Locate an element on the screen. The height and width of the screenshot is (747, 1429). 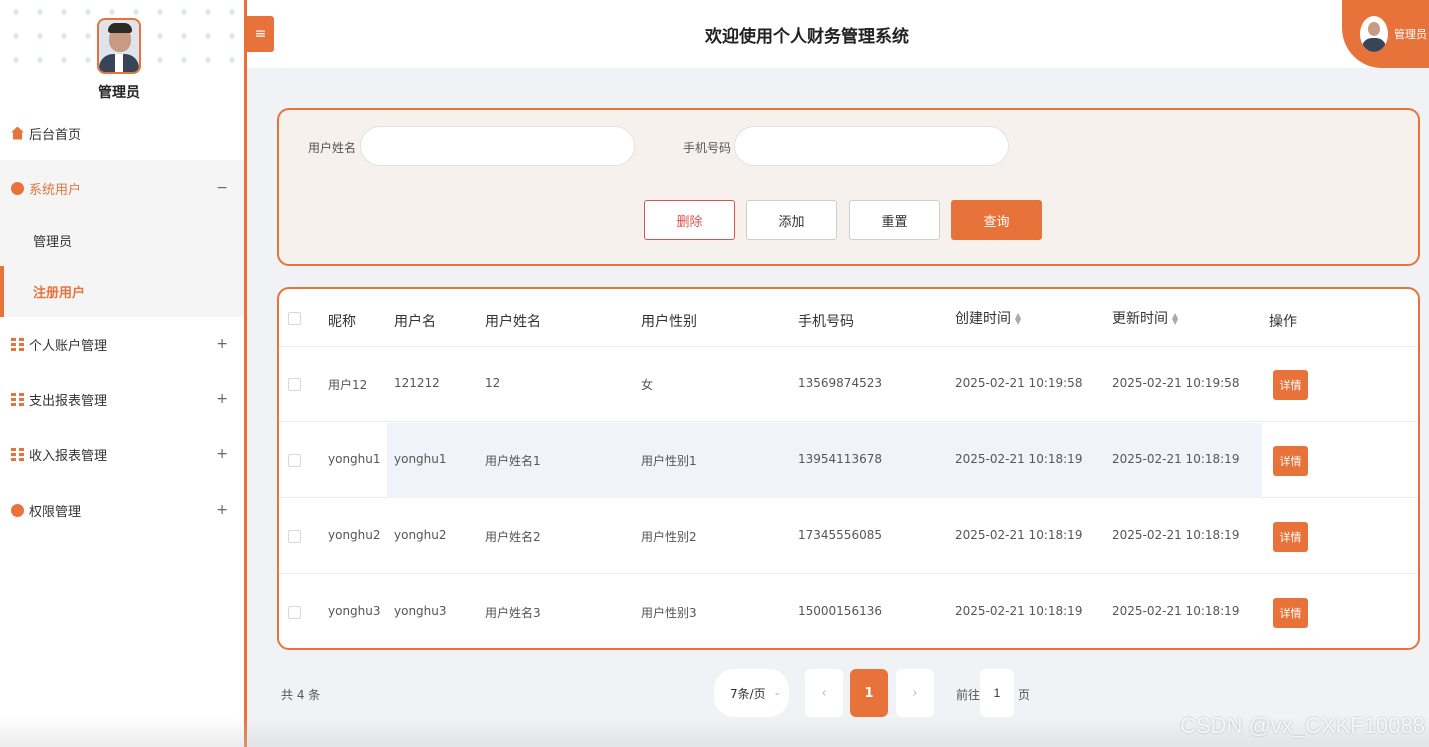
header-user-menu: 管理员 is located at coordinates (1385, 34).